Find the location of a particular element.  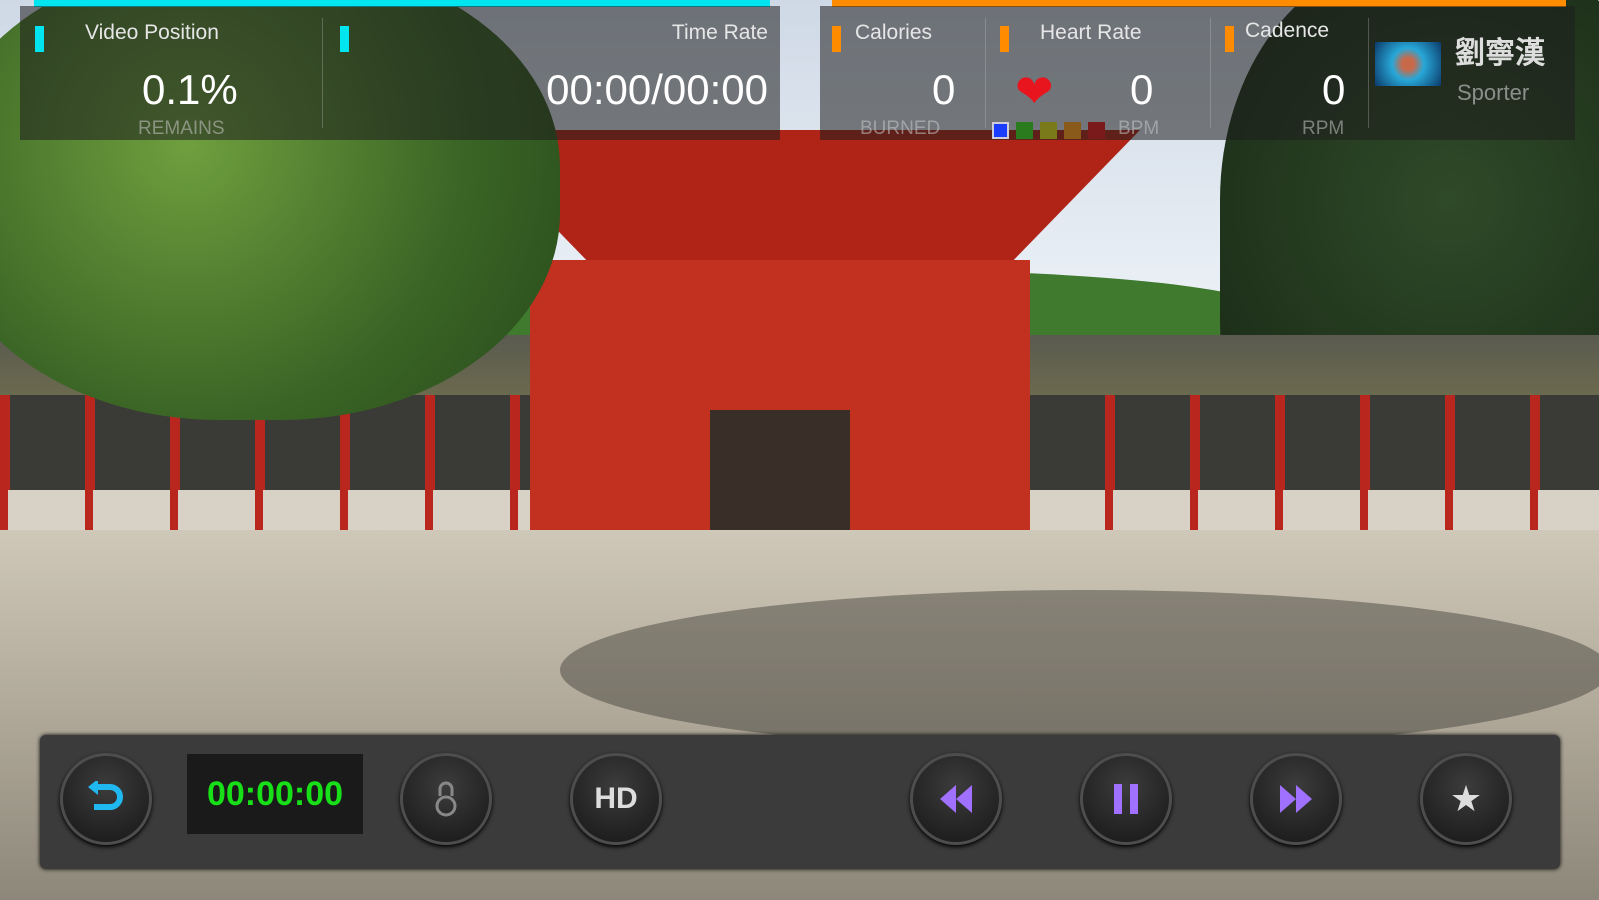

lock-button is located at coordinates (446, 799).